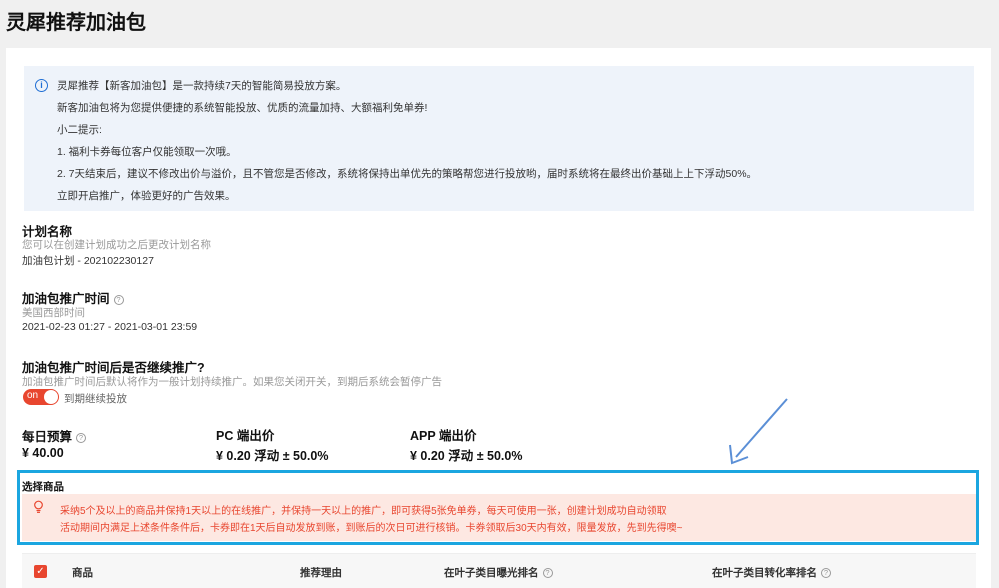  Describe the element at coordinates (41, 85) in the screenshot. I see `info-circle-icon: i` at that location.